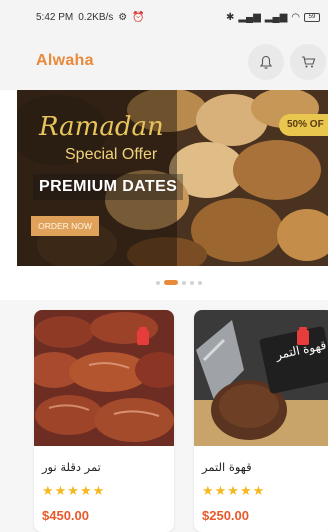 This screenshot has height=532, width=328. I want to click on cart-button, so click(308, 62).